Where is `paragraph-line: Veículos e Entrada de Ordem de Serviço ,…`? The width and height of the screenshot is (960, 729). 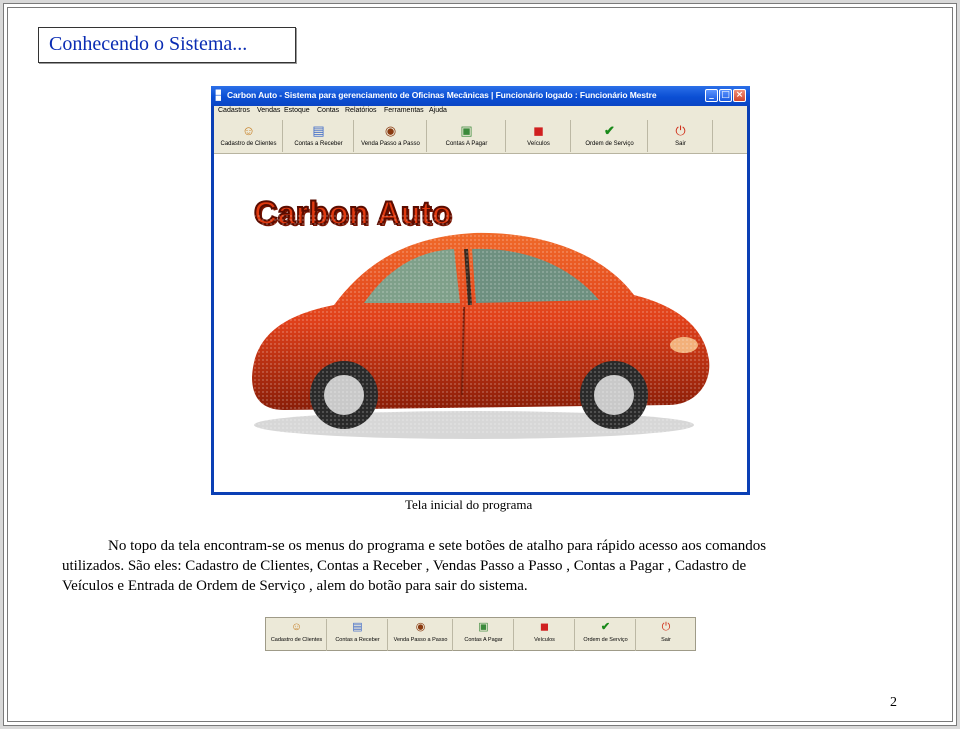 paragraph-line: Veículos e Entrada de Ordem de Serviço ,… is located at coordinates (295, 586).